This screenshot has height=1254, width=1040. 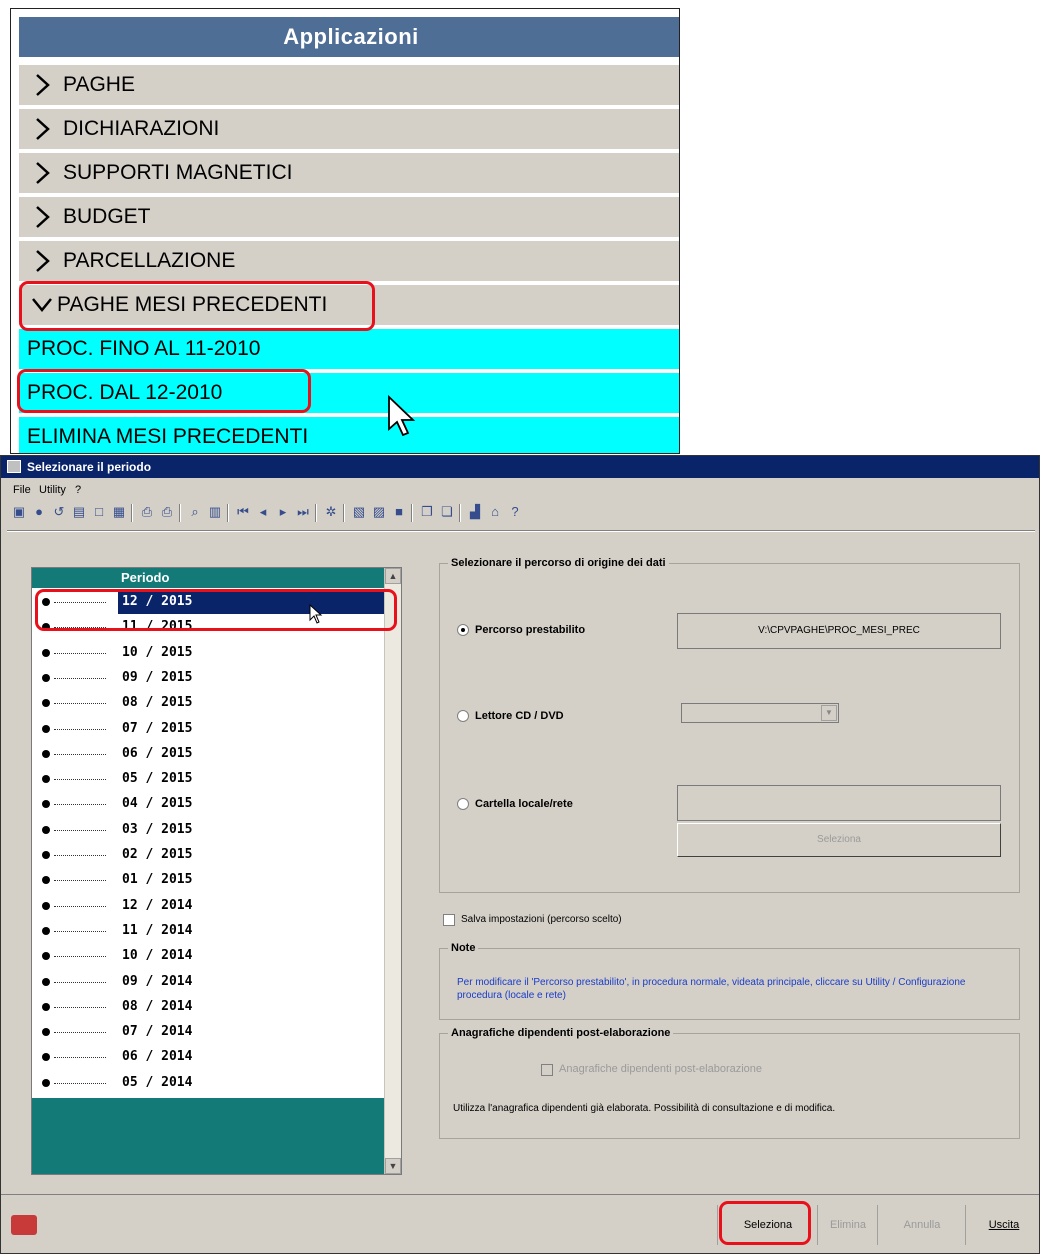 What do you see at coordinates (209, 729) in the screenshot?
I see `period-row: 07 / 2015` at bounding box center [209, 729].